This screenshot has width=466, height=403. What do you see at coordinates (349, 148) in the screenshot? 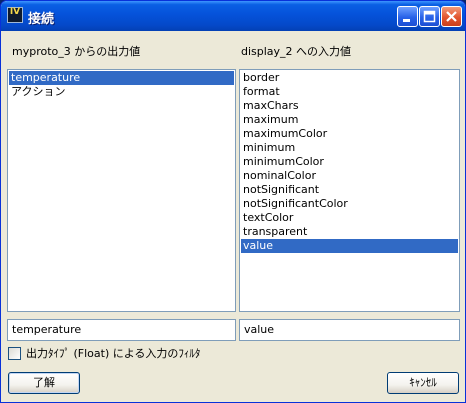
I see `target-list-item: minimum` at bounding box center [349, 148].